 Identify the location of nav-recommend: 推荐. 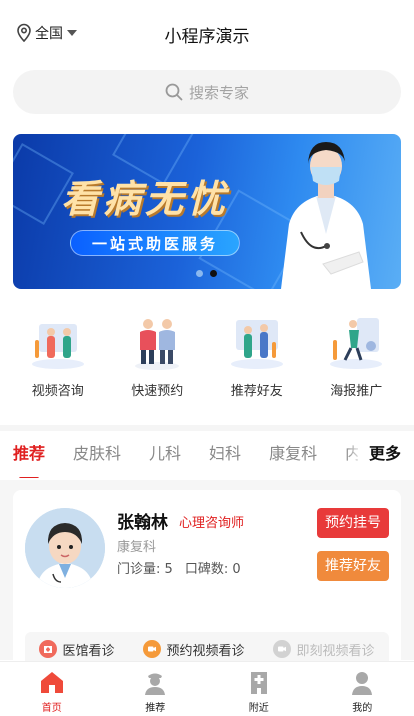
(155, 689).